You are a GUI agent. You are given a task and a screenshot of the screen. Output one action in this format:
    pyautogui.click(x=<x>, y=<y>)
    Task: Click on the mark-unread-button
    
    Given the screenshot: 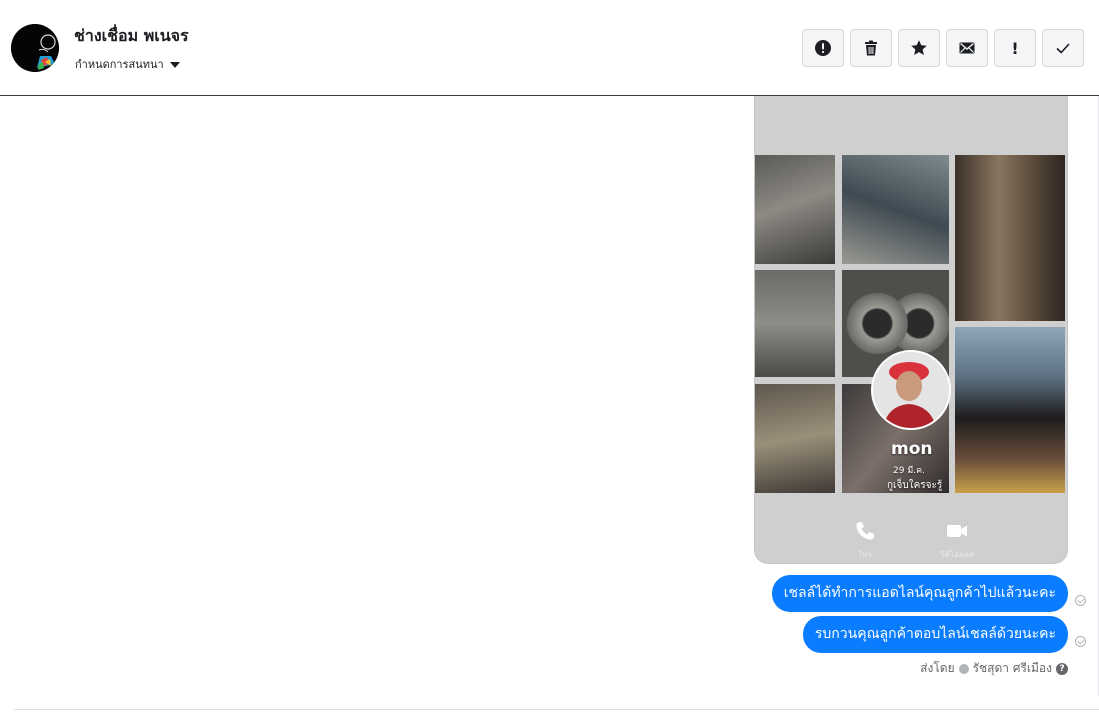 What is the action you would take?
    pyautogui.click(x=967, y=48)
    